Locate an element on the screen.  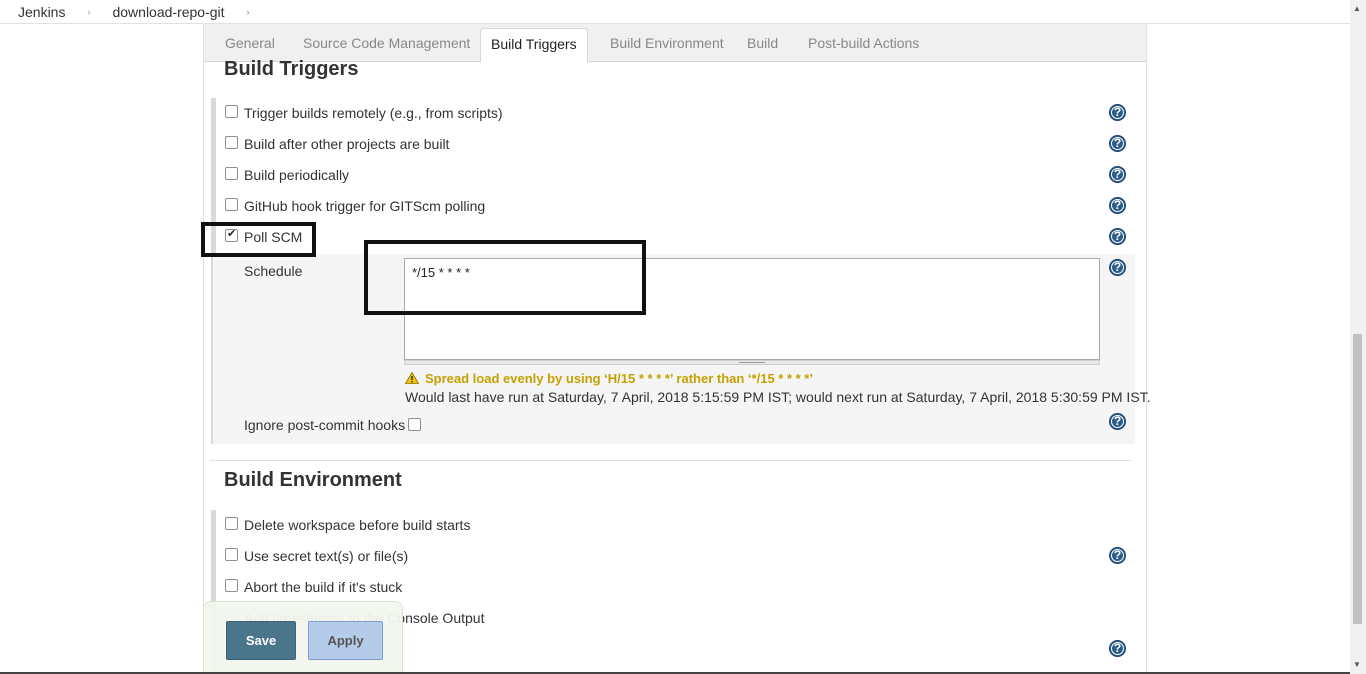
build-periodically-checkbox is located at coordinates (231, 173).